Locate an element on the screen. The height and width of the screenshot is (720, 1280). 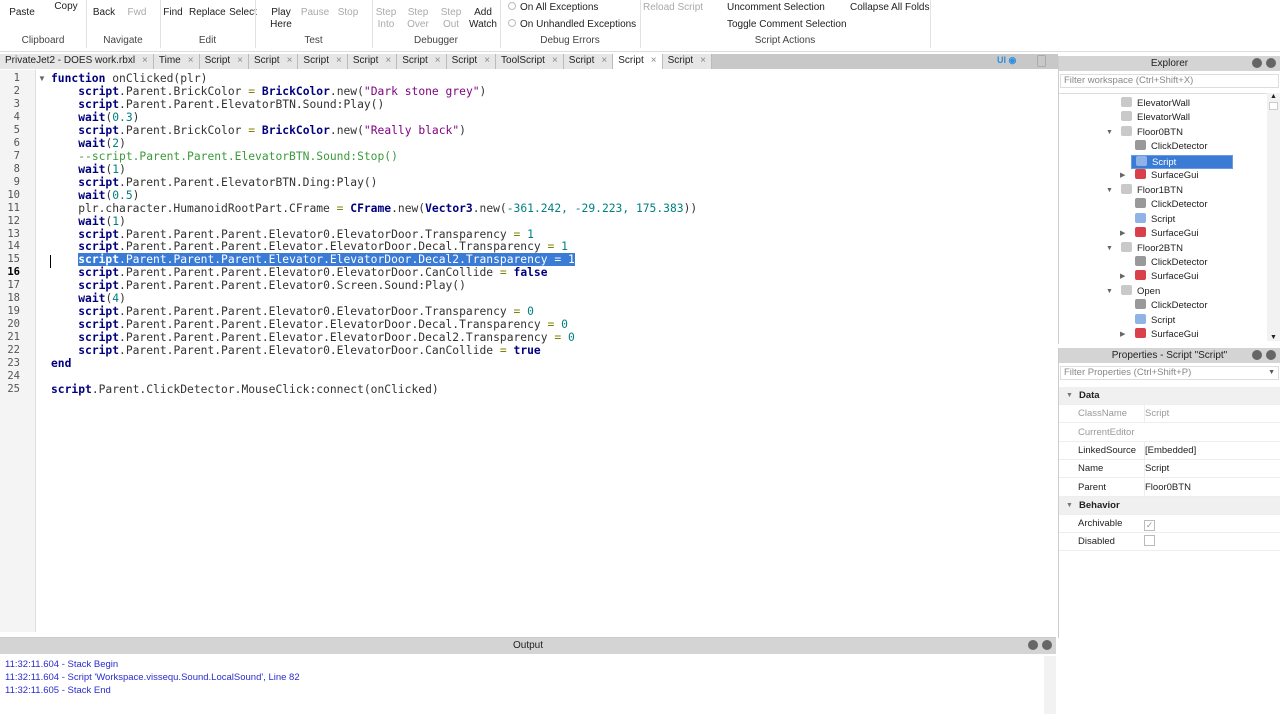
tab-script: PrivateJet2 - DOES work.rbxl × is located at coordinates (77, 61).